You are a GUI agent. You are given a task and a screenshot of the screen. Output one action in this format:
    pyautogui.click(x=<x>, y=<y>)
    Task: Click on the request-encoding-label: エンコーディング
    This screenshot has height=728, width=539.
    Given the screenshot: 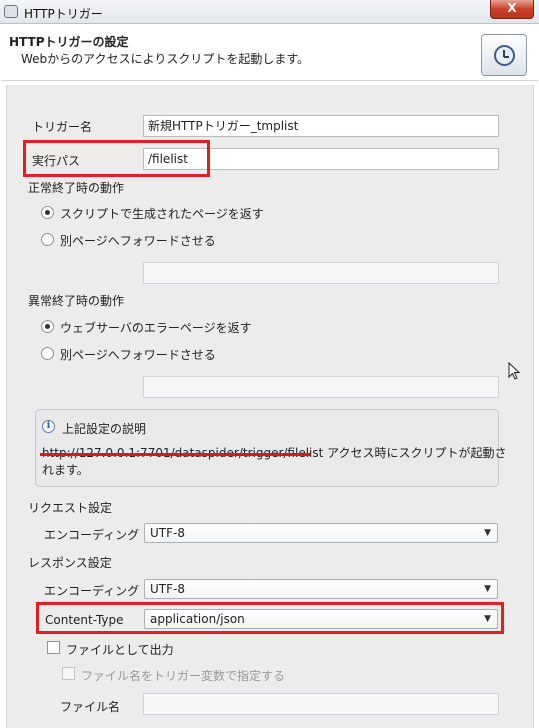 What is the action you would take?
    pyautogui.click(x=92, y=535)
    